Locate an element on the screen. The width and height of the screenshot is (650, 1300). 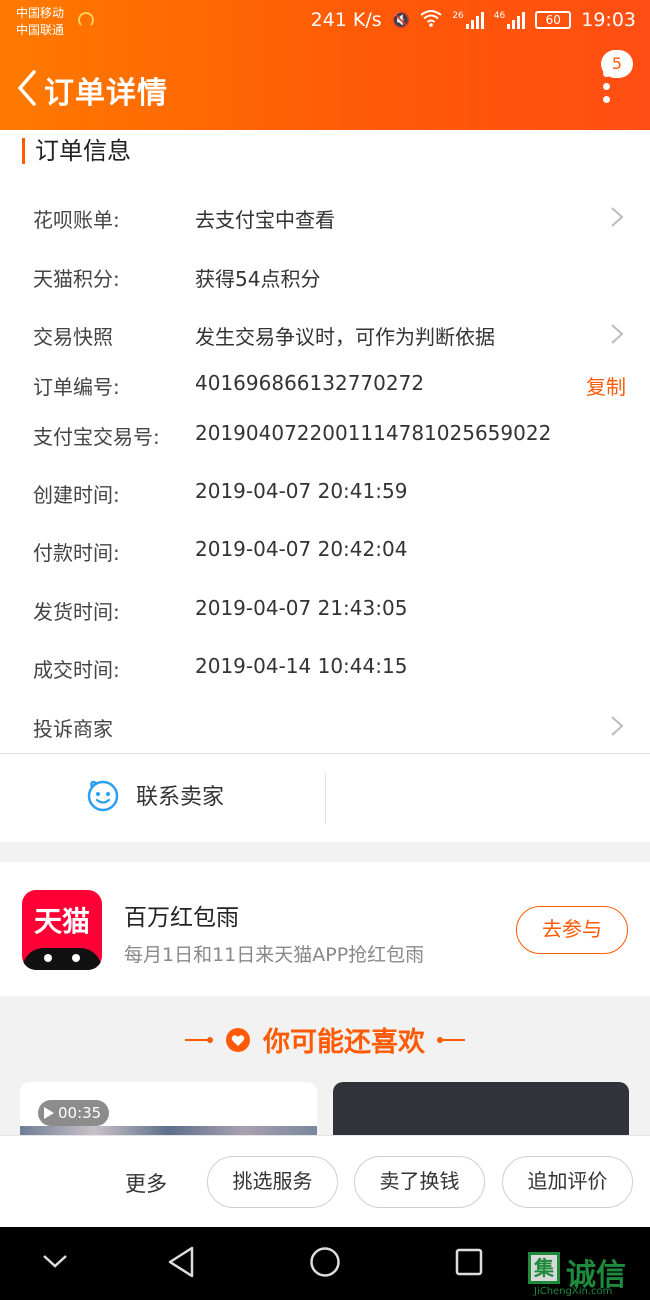
row-tmall-points: 天猫积分: 获得54点积分 is located at coordinates (325, 275).